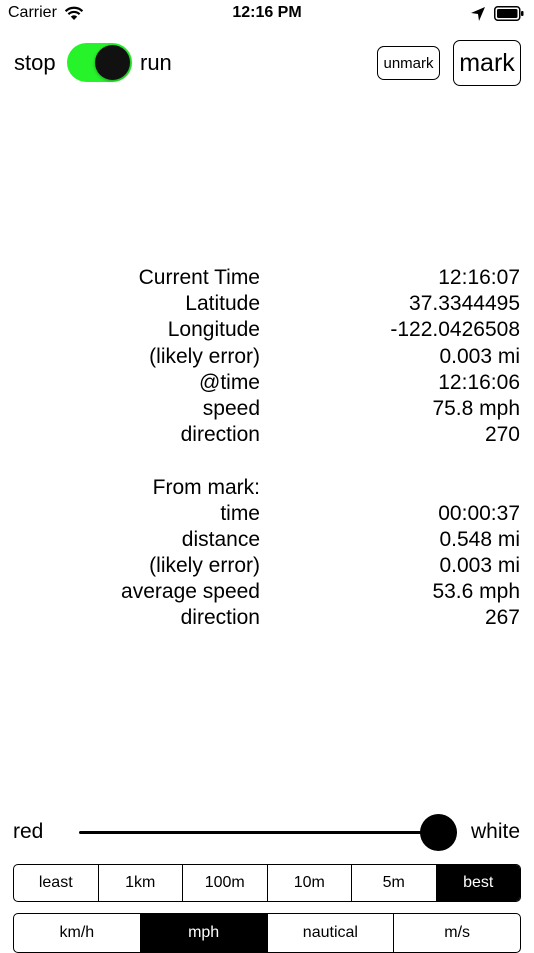 This screenshot has height=953, width=534. I want to click on row-value: 37.3344495, so click(464, 304).